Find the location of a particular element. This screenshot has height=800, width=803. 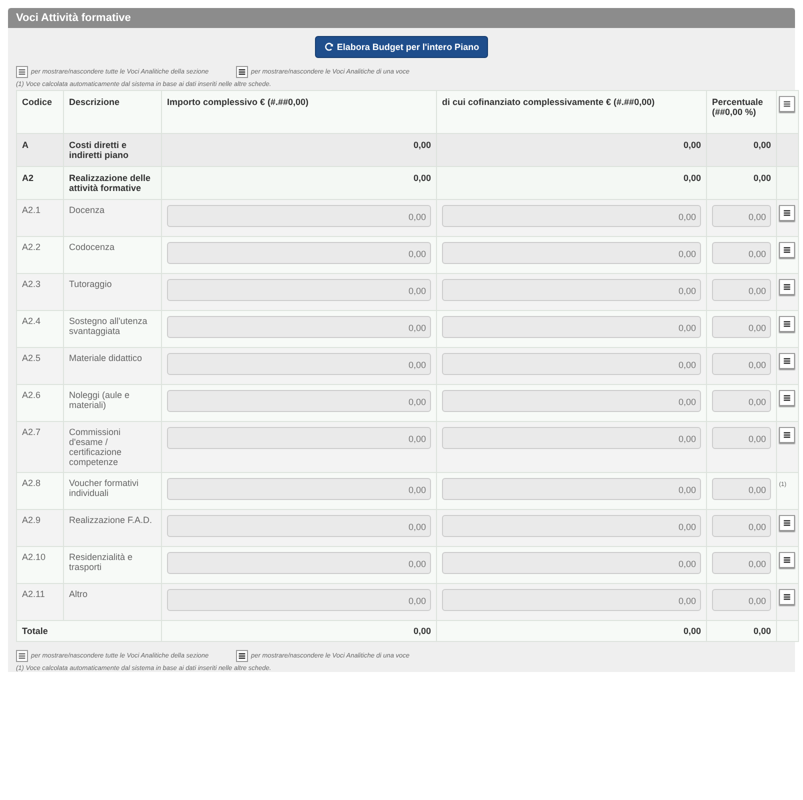

code-cell: A2.4 is located at coordinates (31, 321).